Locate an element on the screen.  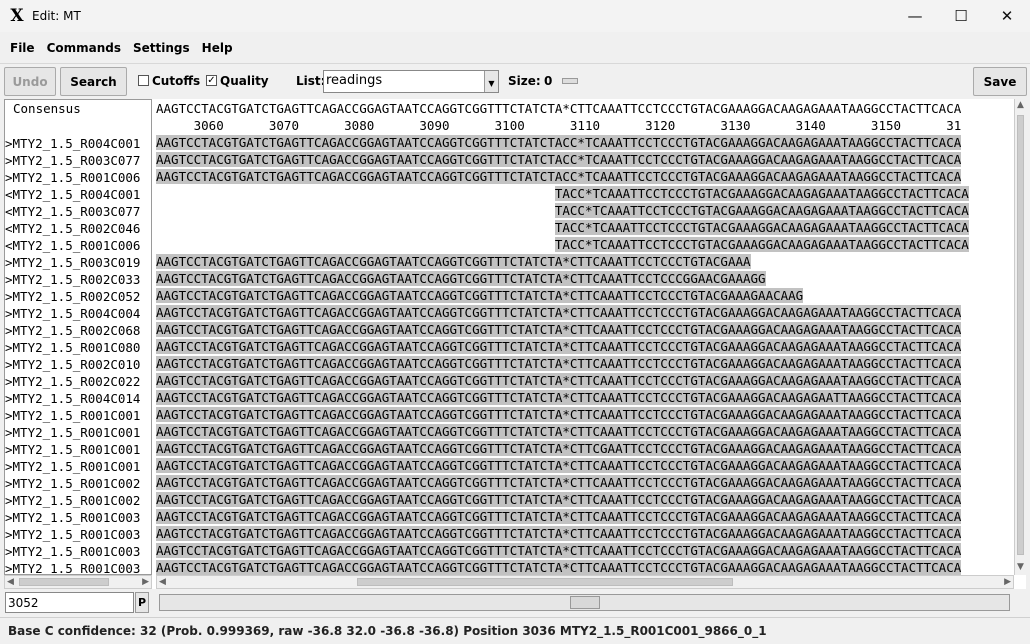
undo-button: Undo is located at coordinates (30, 81).